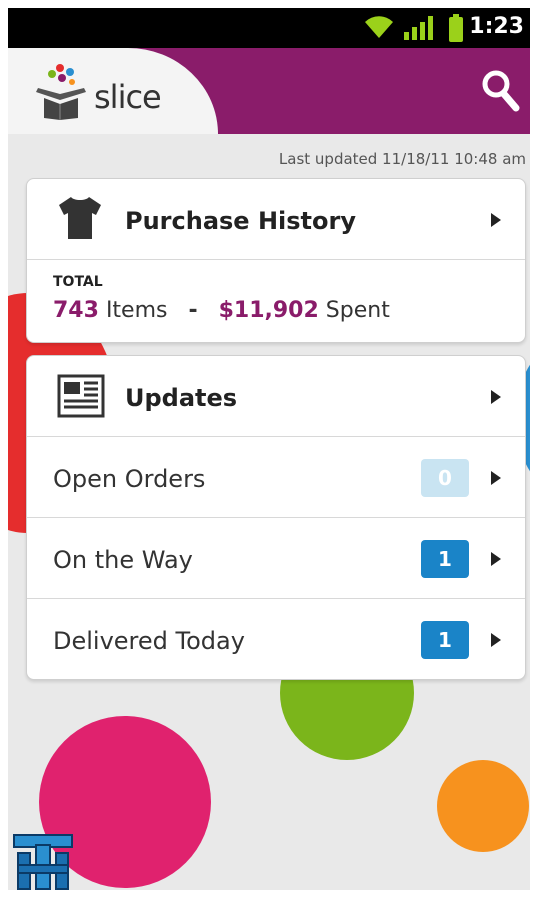 The image size is (537, 897). What do you see at coordinates (80, 220) in the screenshot?
I see `tshirt-icon` at bounding box center [80, 220].